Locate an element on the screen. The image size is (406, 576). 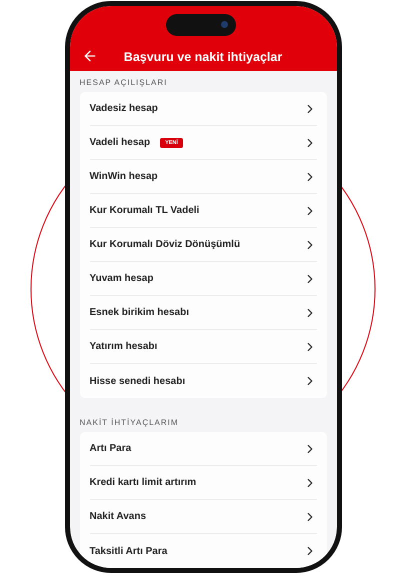
menu-item: Kur Korumalı Döviz Dönüşümlü is located at coordinates (203, 245).